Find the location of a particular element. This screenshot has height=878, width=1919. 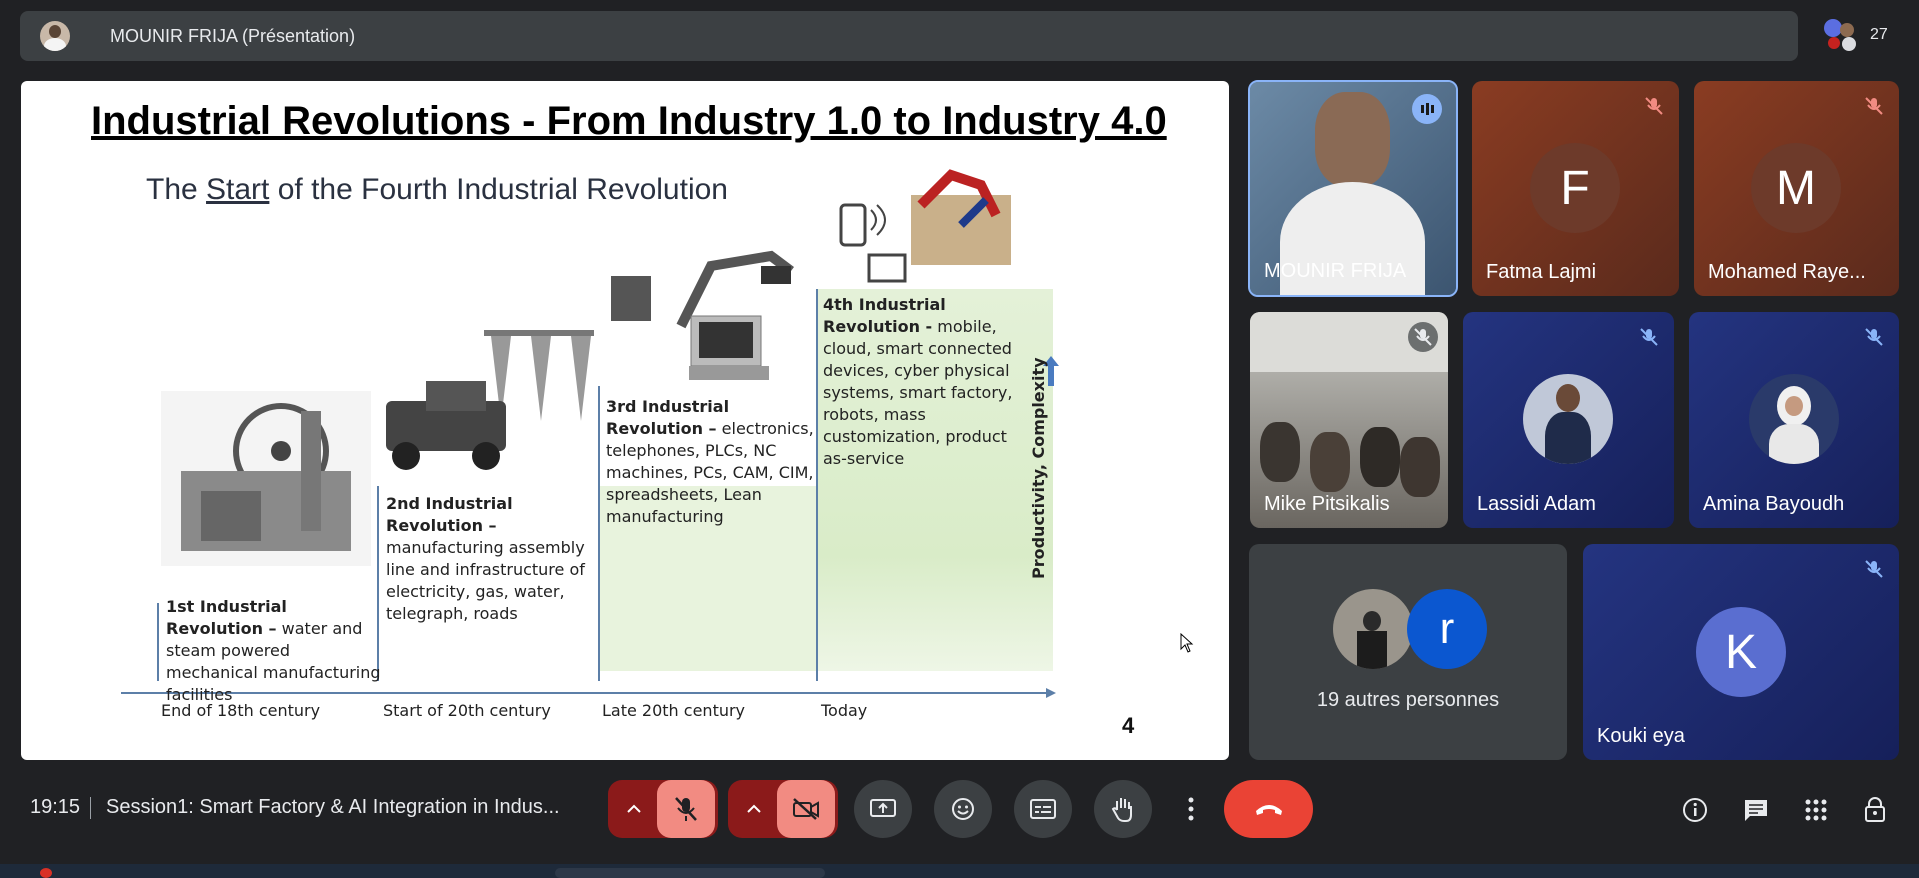

other-avatar-initial: r is located at coordinates (1447, 629).